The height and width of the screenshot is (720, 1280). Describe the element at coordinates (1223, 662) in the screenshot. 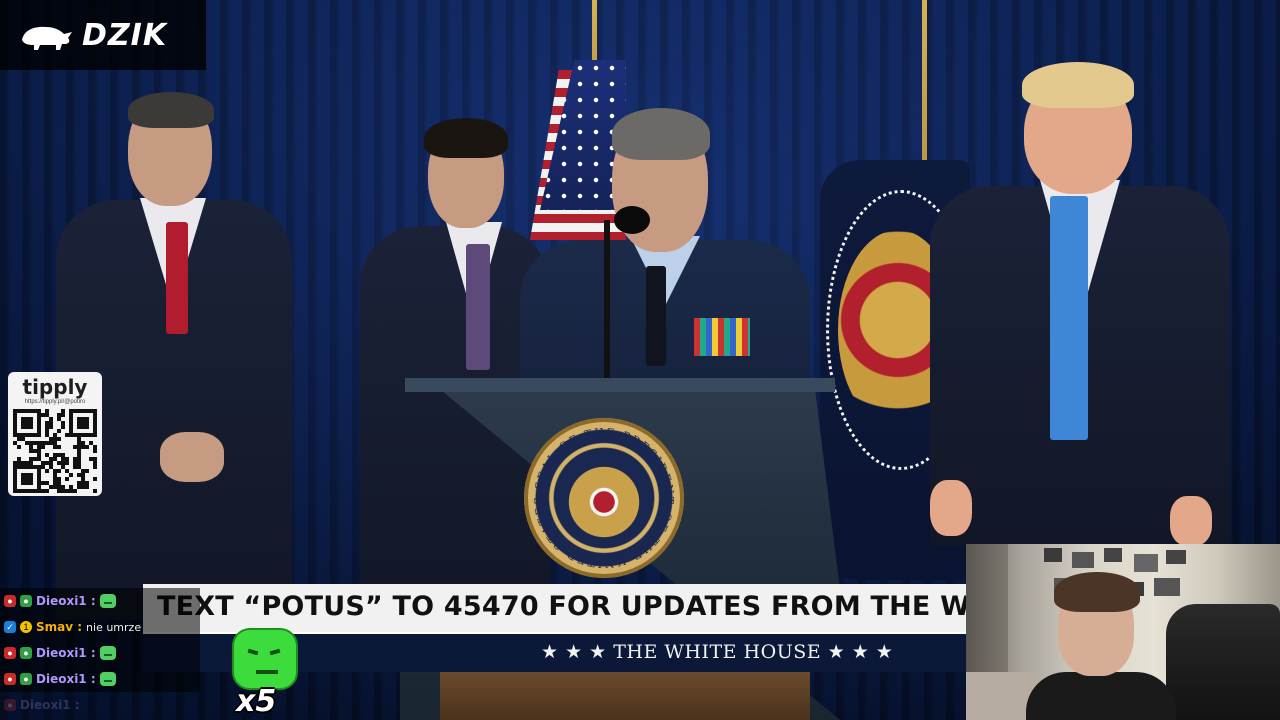

I see `gaming-chair` at that location.